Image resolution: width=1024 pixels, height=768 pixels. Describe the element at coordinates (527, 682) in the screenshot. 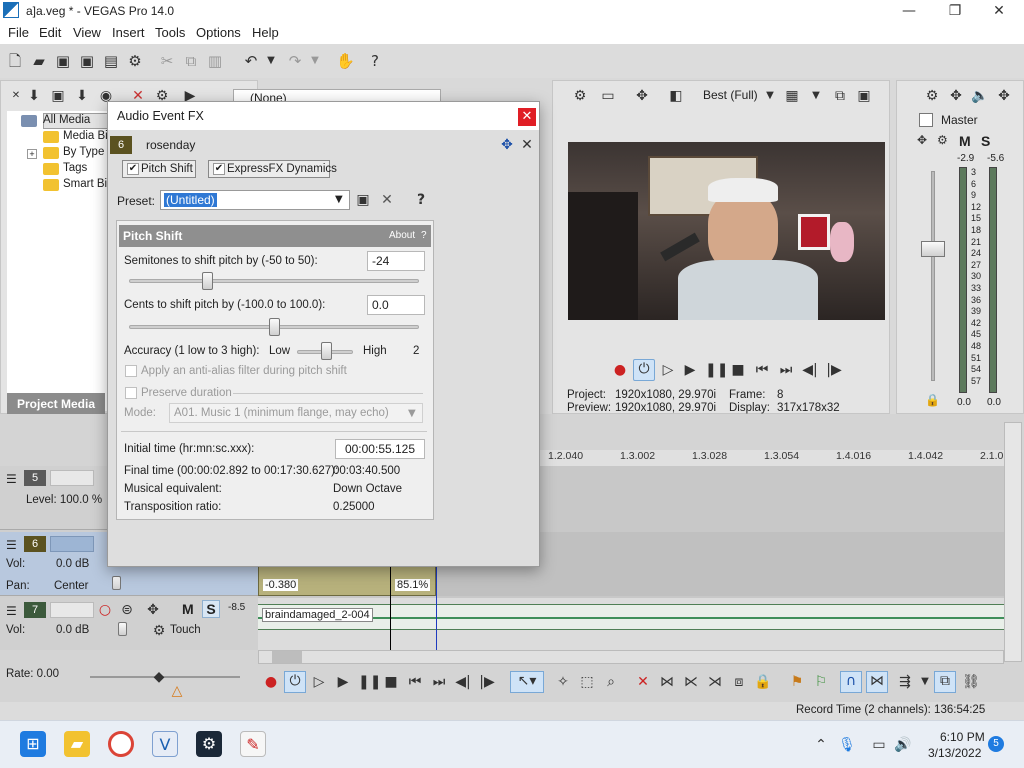

I see `normal-edit-tool-icon: ↖▾` at that location.